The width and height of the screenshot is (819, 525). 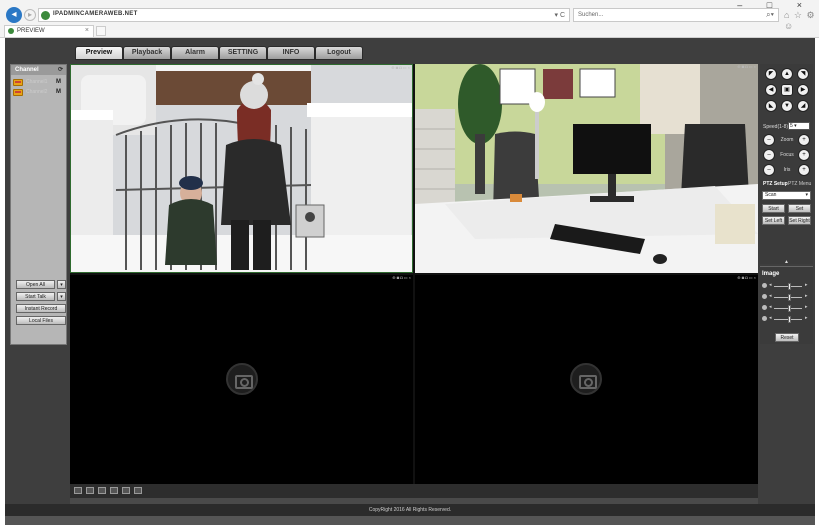 I want to click on image-panel: Image ◂ ▸ ◂ ▸ ◂ ▸ ◂ ▸ Reset, so click(x=786, y=305).